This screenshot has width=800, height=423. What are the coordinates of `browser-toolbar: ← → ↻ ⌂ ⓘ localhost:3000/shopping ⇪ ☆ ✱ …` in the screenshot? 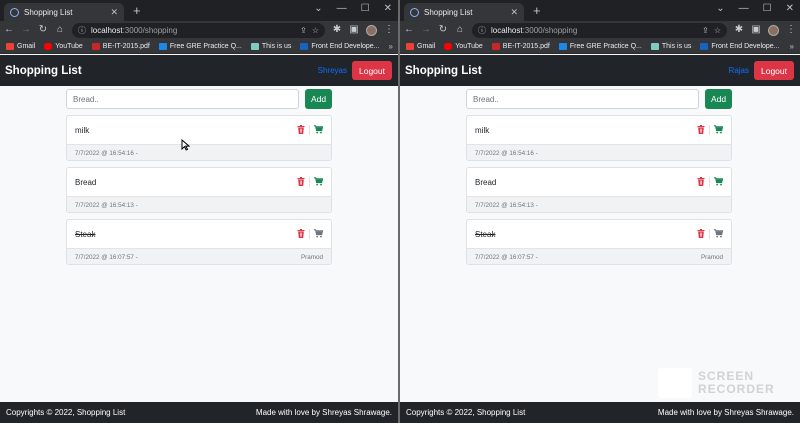 It's located at (600, 30).